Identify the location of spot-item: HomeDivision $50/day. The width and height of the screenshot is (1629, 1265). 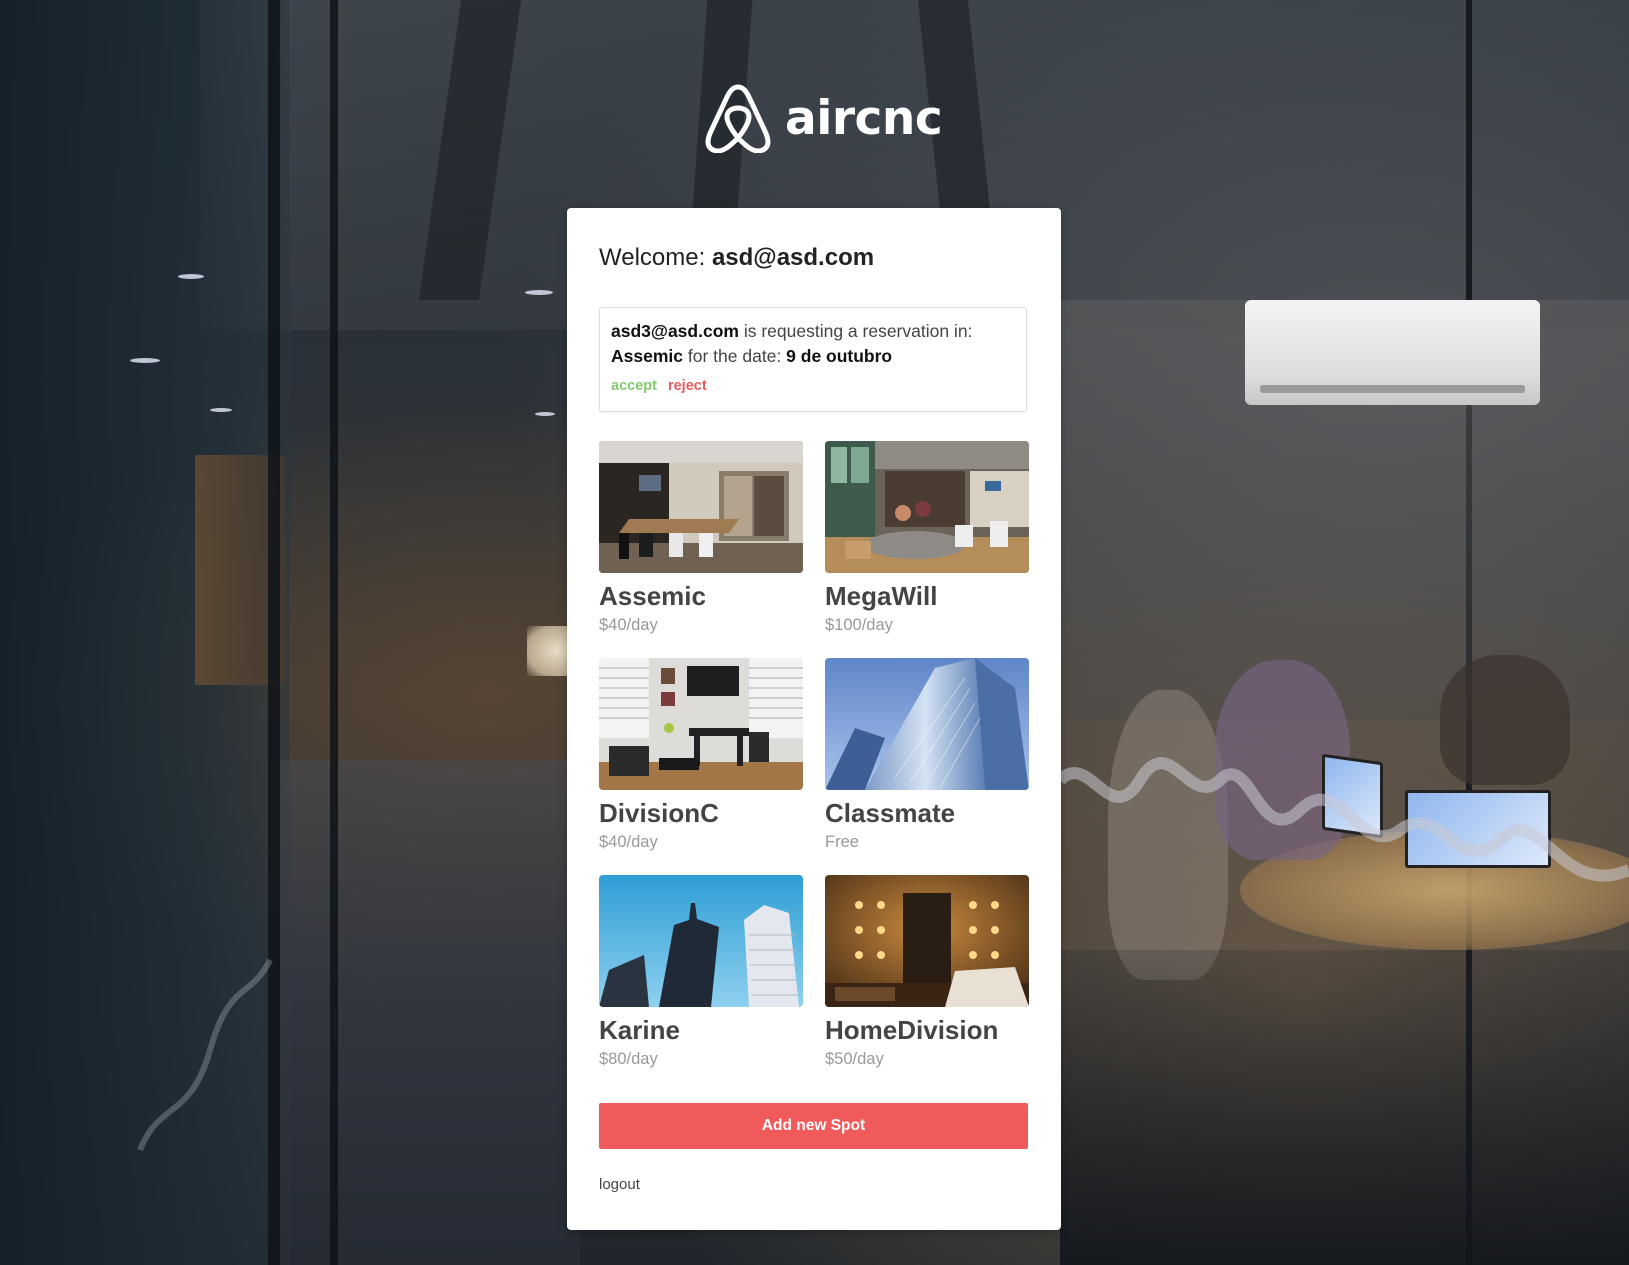
(927, 975).